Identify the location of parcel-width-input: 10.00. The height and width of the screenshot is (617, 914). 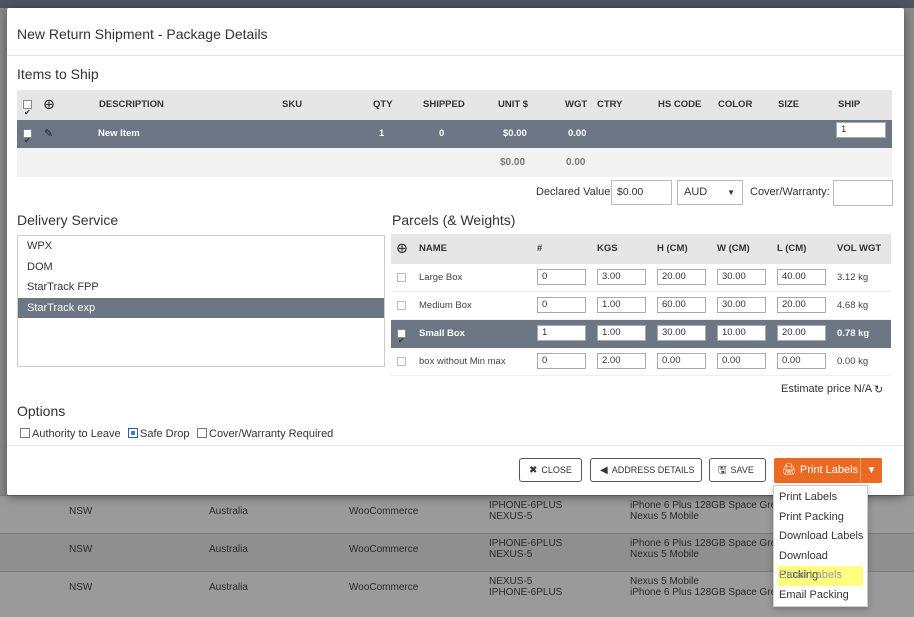
(741, 333).